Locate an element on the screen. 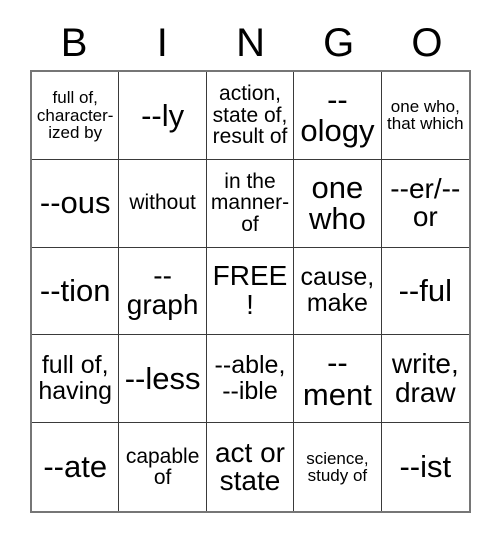 The height and width of the screenshot is (544, 500). bingo-cell-b4: full of, having is located at coordinates (76, 379).